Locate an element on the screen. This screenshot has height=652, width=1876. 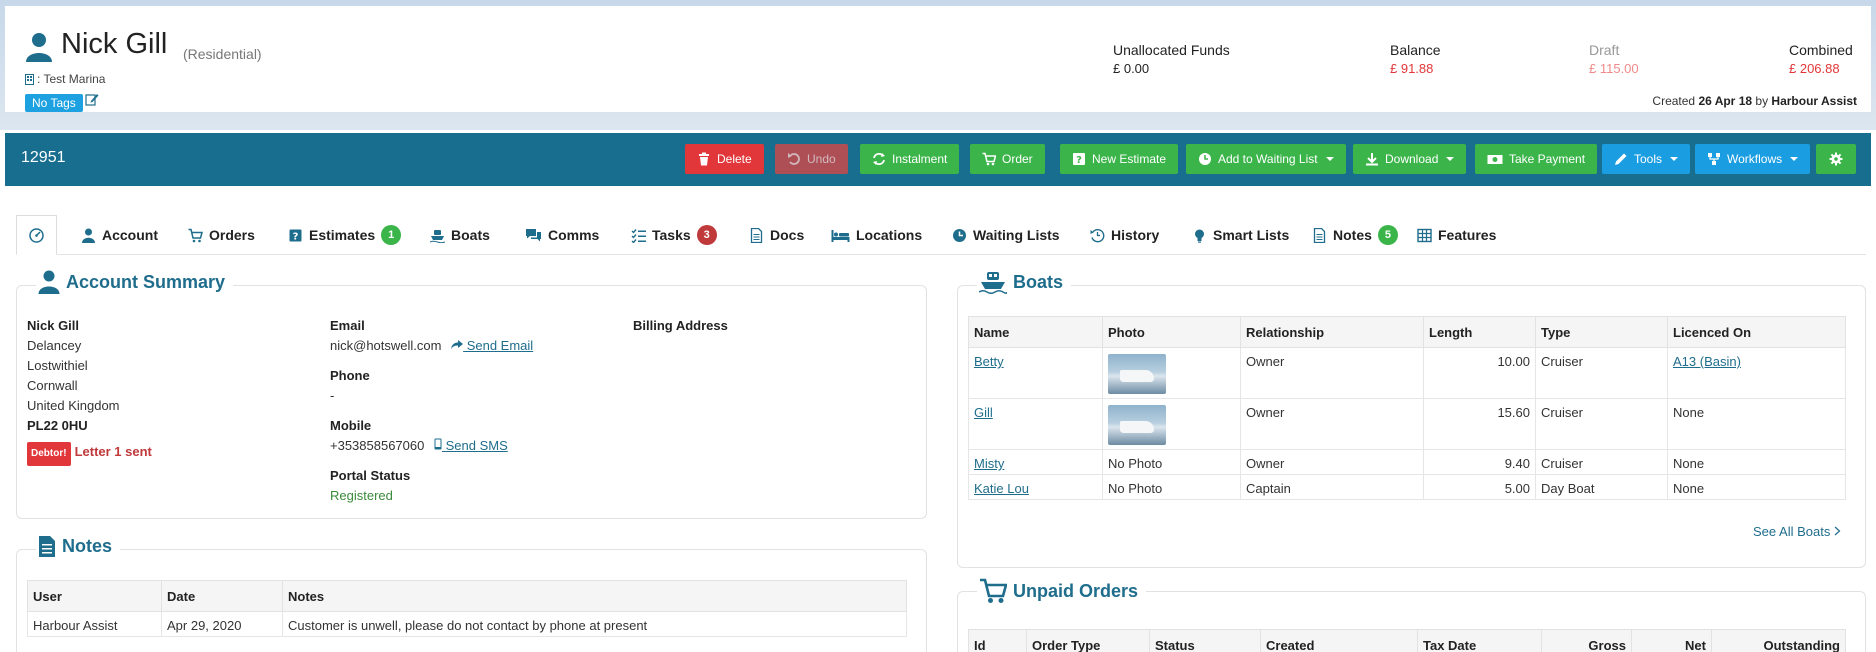
tab-features: Features is located at coordinates (1456, 235).